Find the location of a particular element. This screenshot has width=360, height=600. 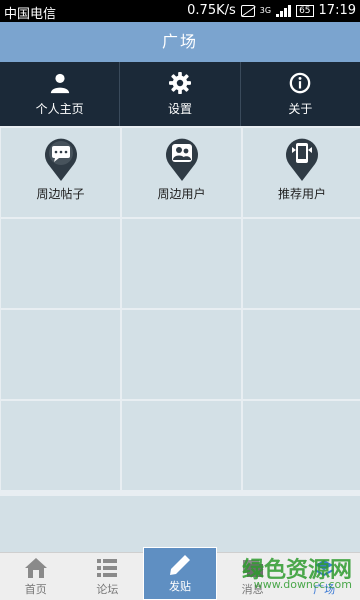

mute-icon is located at coordinates (247, 10).